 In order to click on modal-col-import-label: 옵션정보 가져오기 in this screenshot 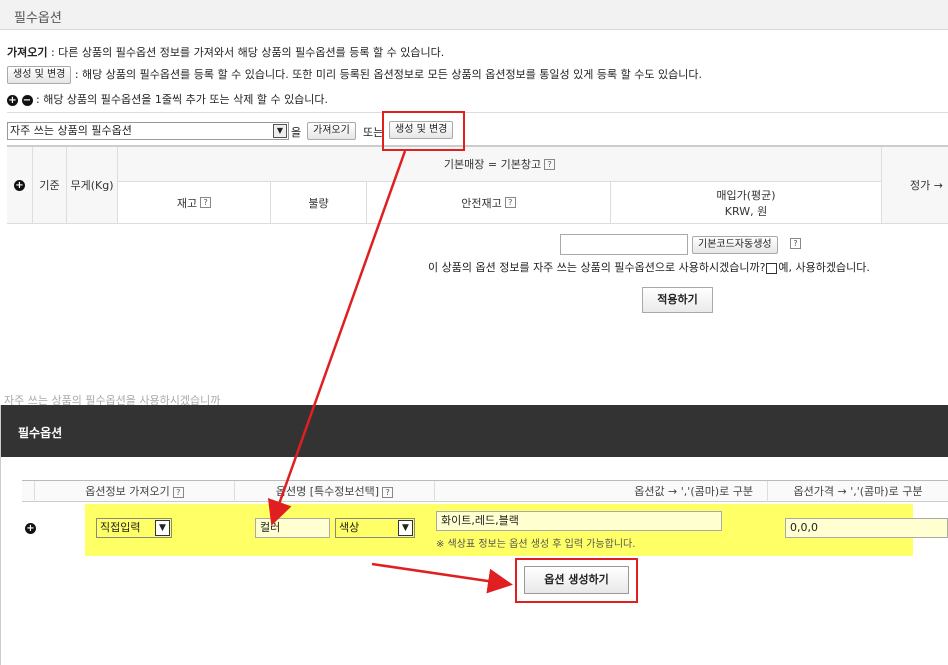, I will do `click(127, 491)`.